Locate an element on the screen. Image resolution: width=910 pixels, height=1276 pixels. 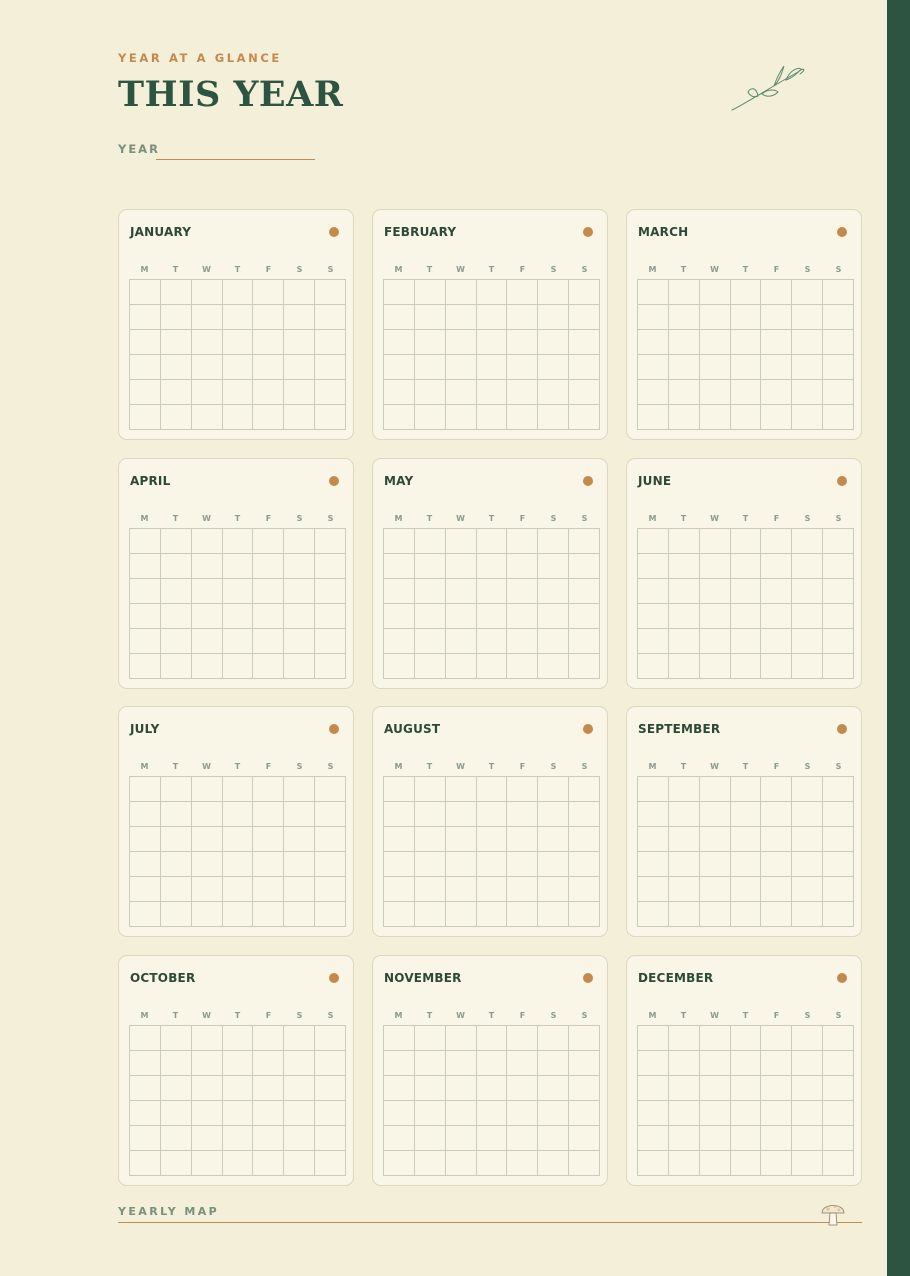
year-input-line is located at coordinates (235, 159).